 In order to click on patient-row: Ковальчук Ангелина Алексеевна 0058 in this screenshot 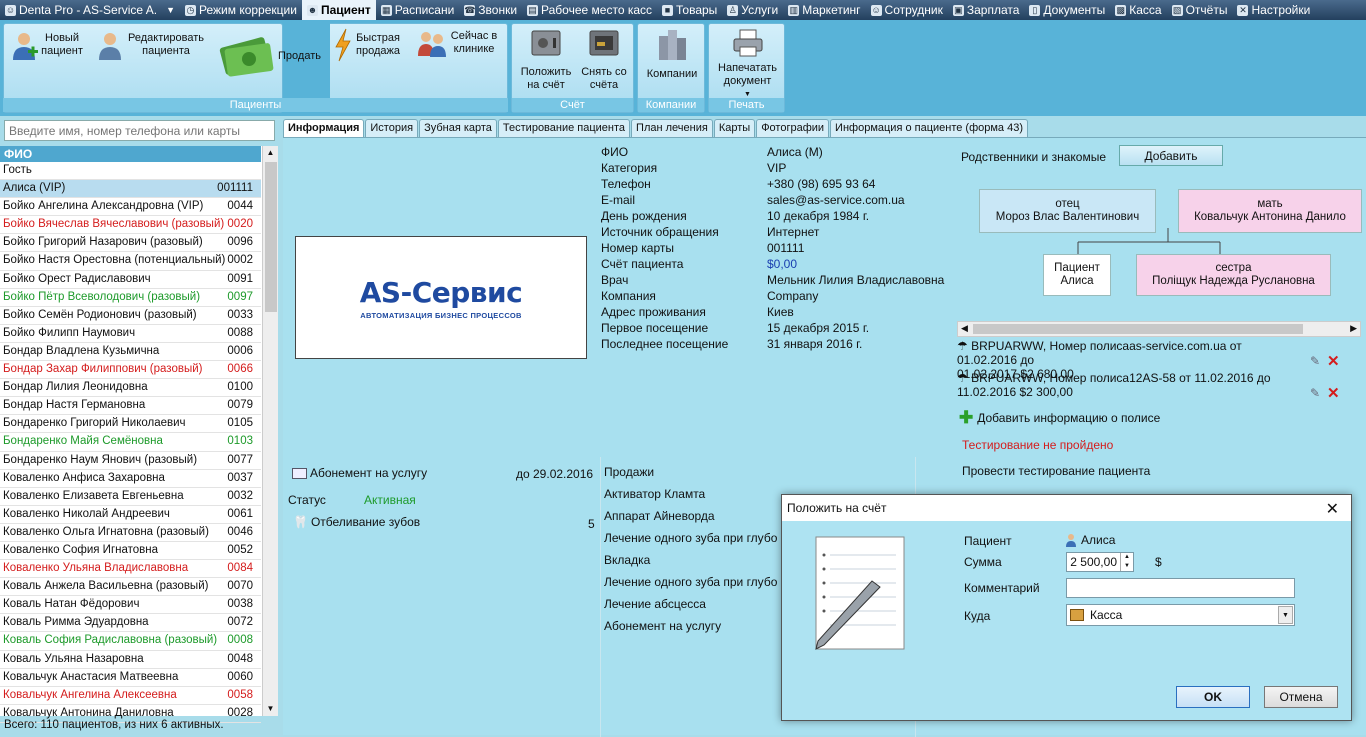, I will do `click(130, 696)`.